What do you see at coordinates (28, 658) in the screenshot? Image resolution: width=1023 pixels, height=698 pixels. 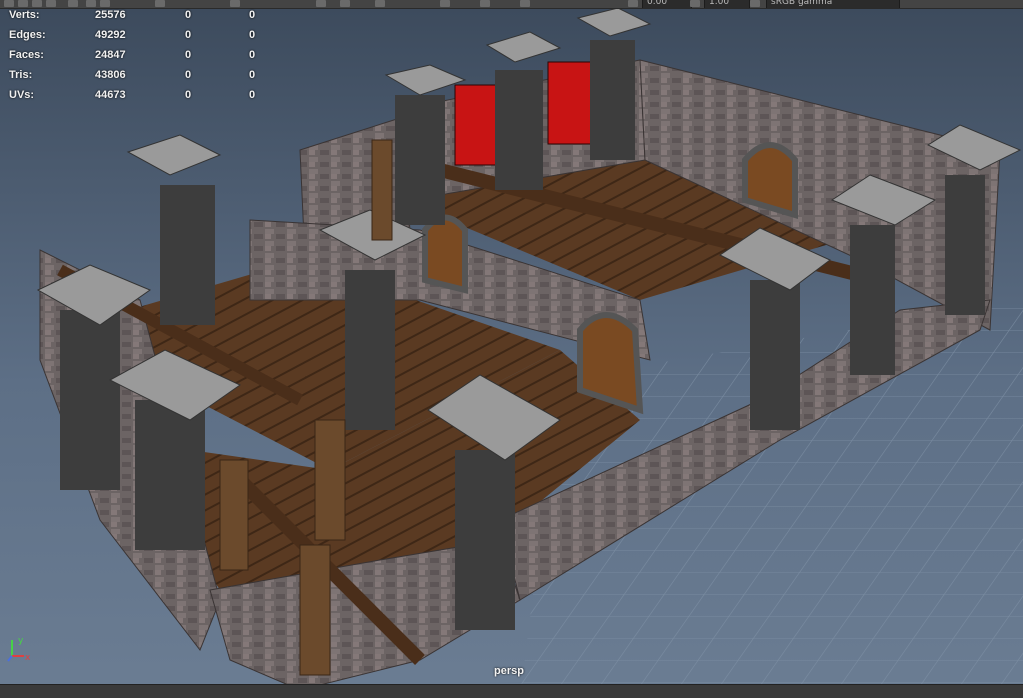 I see `axis-x-label: x` at bounding box center [28, 658].